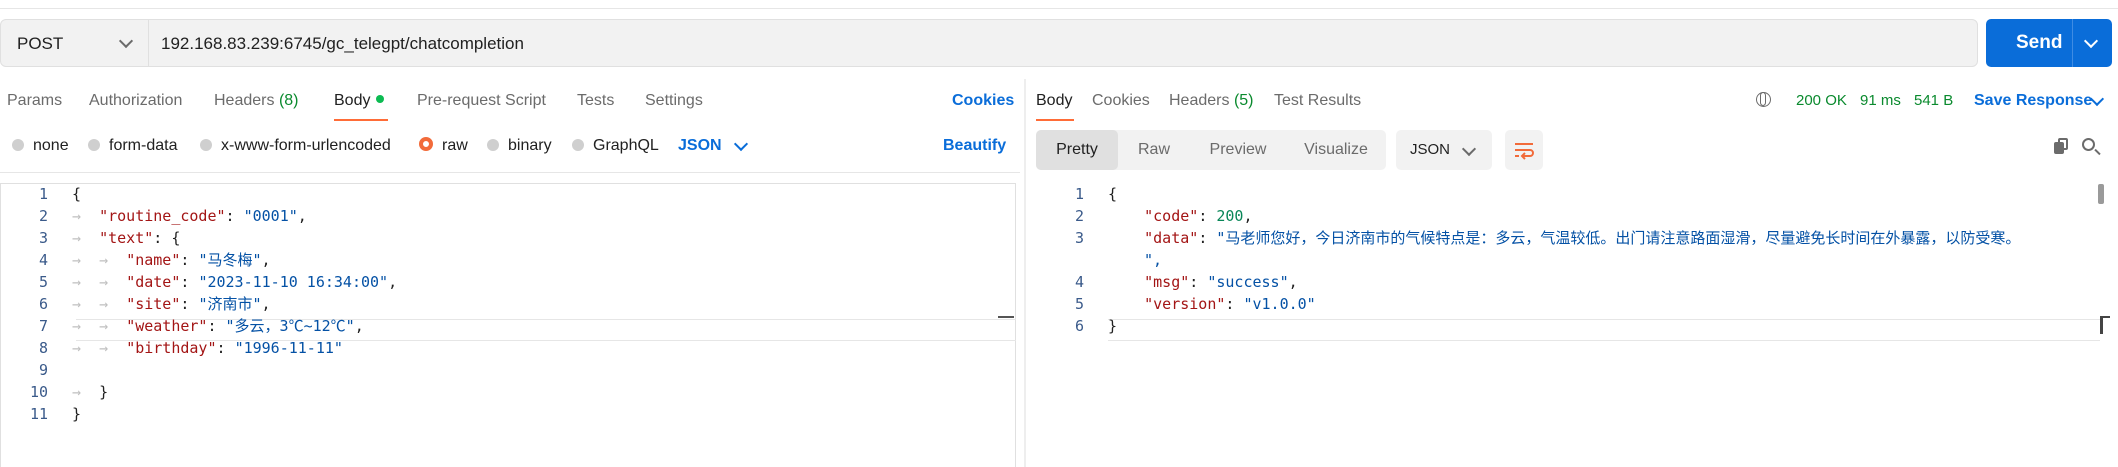 The image size is (2118, 467). I want to click on code-token: → → "name": "马冬梅",, so click(171, 260).